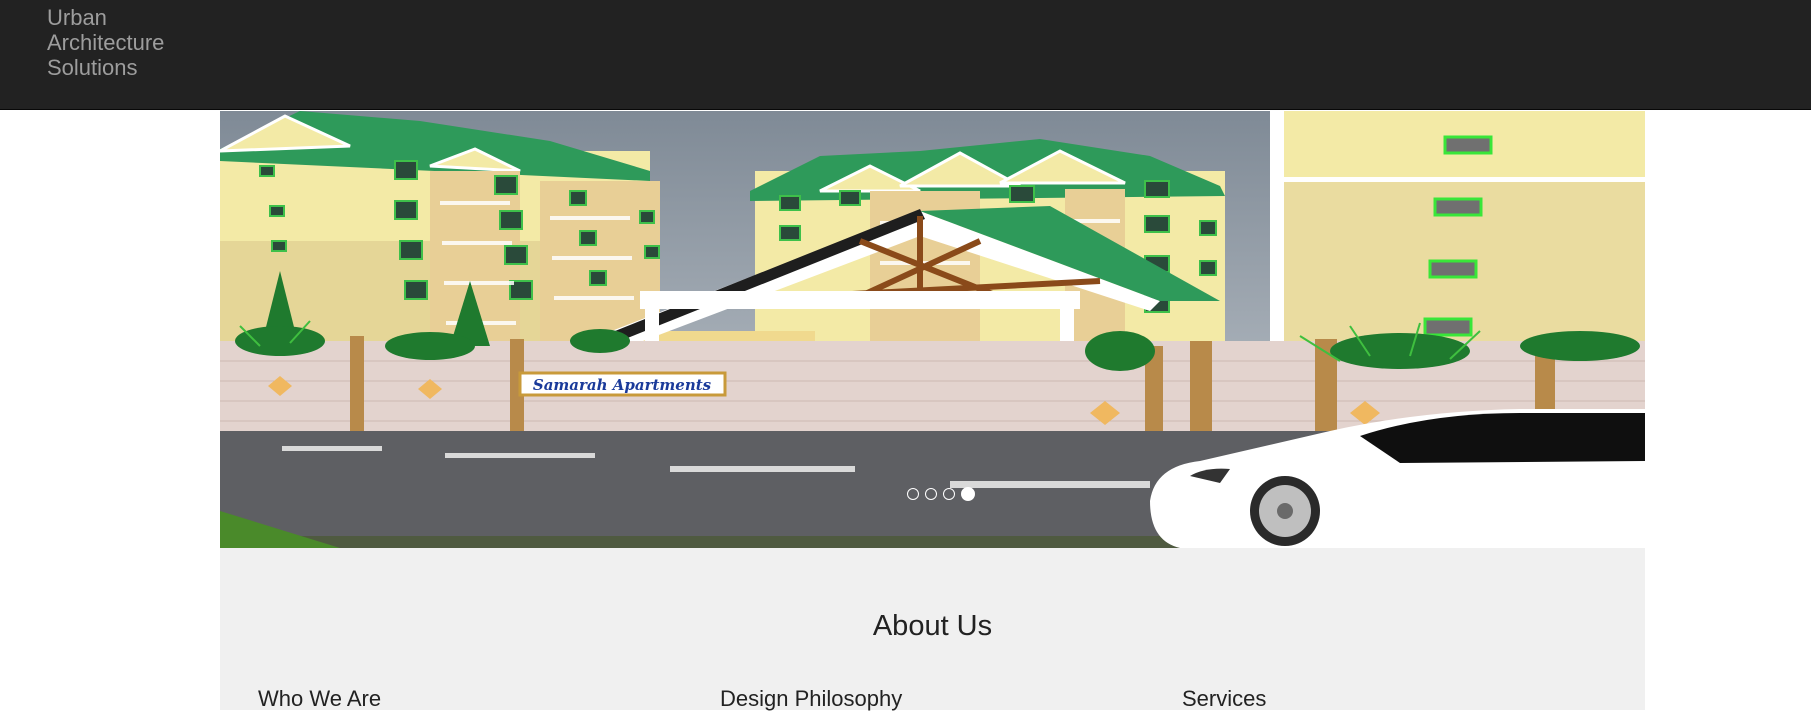 The image size is (1811, 712). I want to click on brand-line-1: Urban, so click(77, 17).